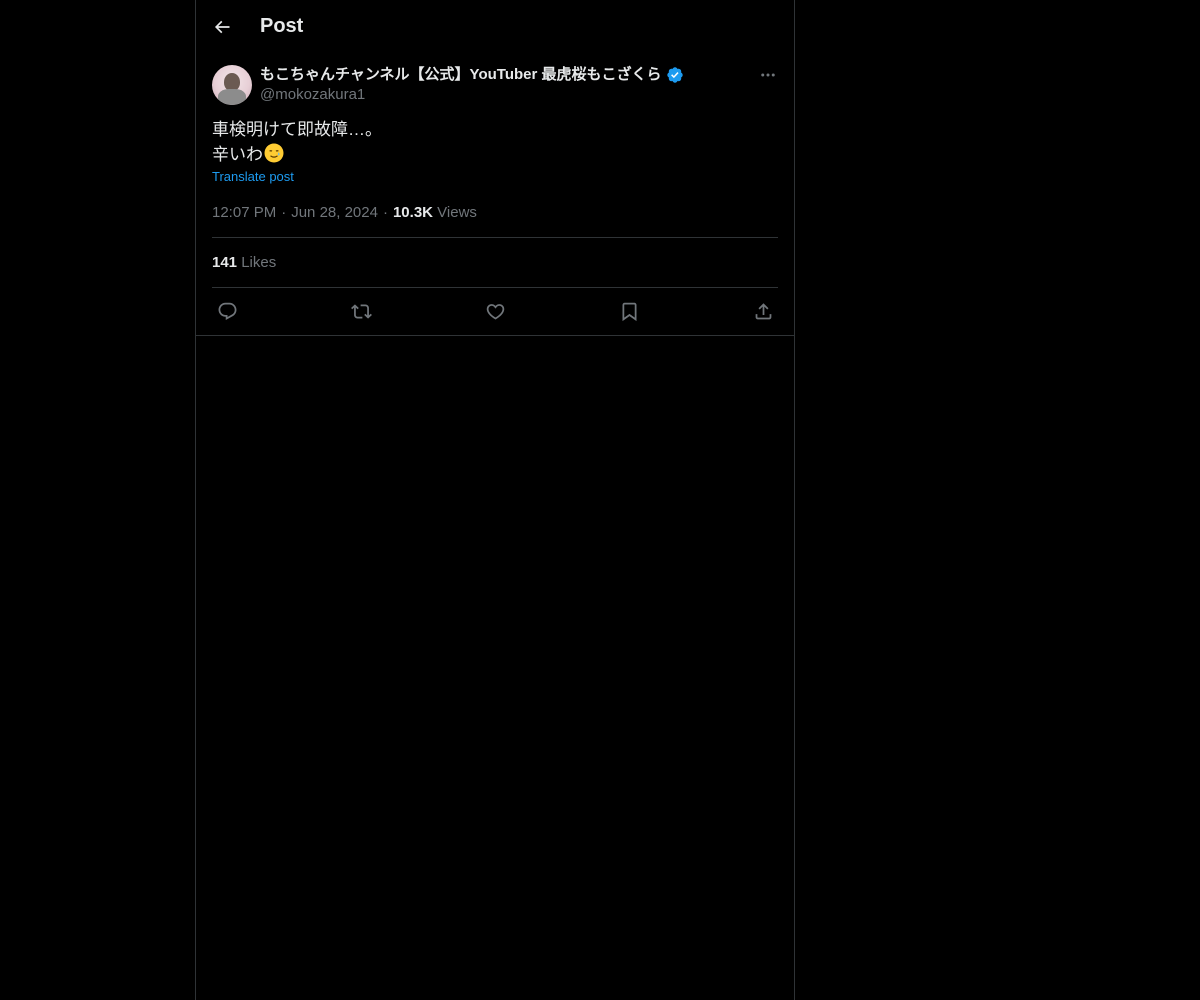 The width and height of the screenshot is (1200, 1000). I want to click on post-time: 12:07 PM, so click(244, 212).